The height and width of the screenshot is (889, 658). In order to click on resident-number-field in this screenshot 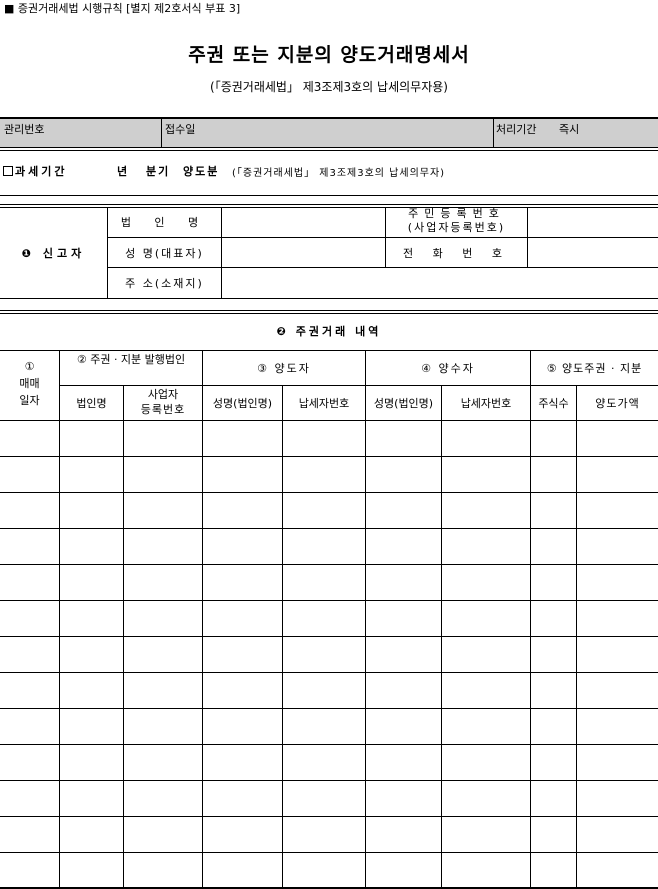, I will do `click(593, 222)`.